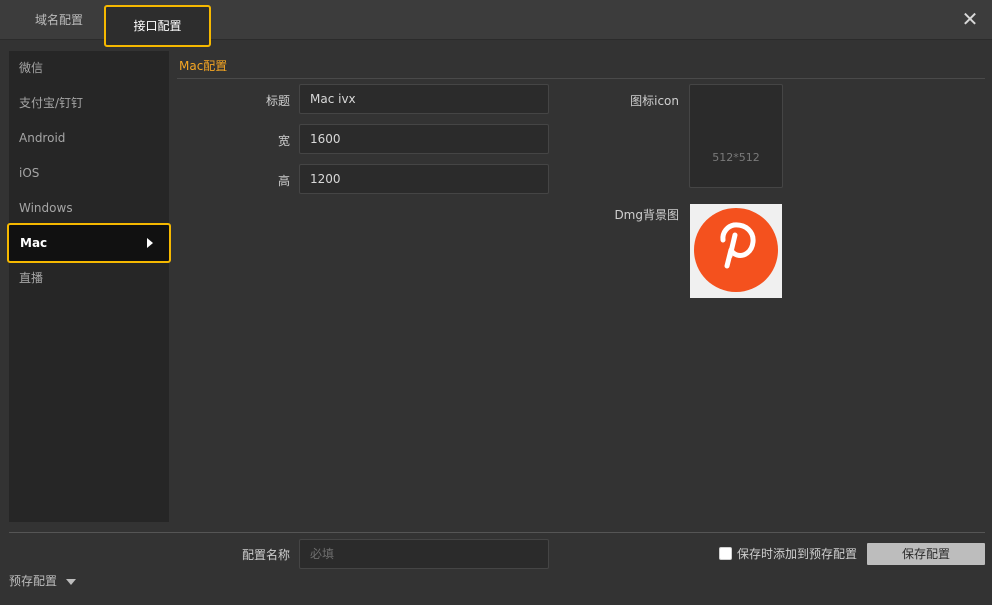  I want to click on dmg-preview-image, so click(736, 250).